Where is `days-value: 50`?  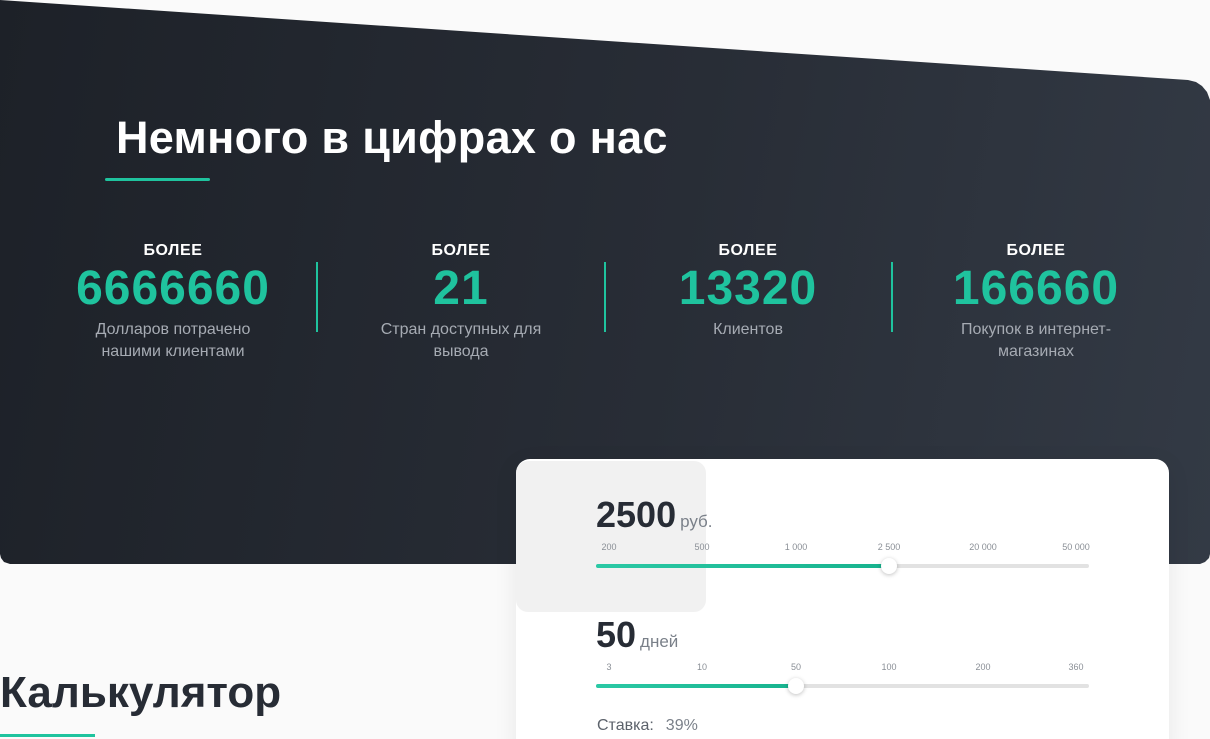 days-value: 50 is located at coordinates (616, 634).